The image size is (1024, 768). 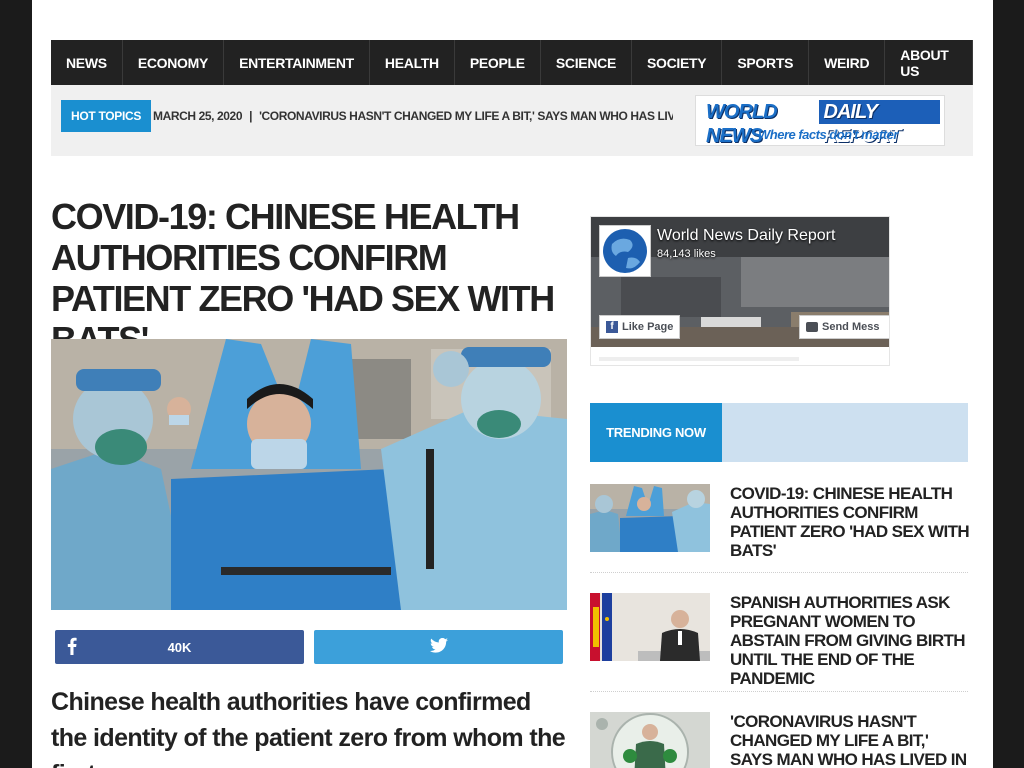 What do you see at coordinates (174, 62) in the screenshot?
I see `nav-item-economy: ECONOMY` at bounding box center [174, 62].